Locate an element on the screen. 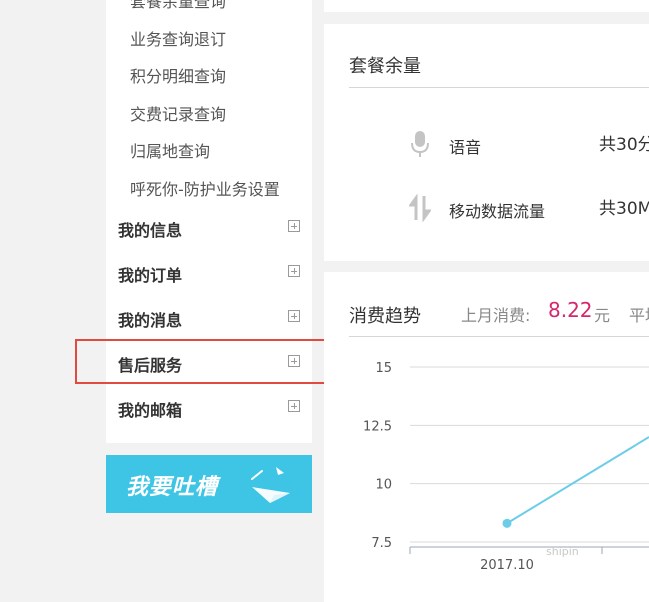 The image size is (649, 602). sidebar-item-my-info: 我的信息 is located at coordinates (209, 229).